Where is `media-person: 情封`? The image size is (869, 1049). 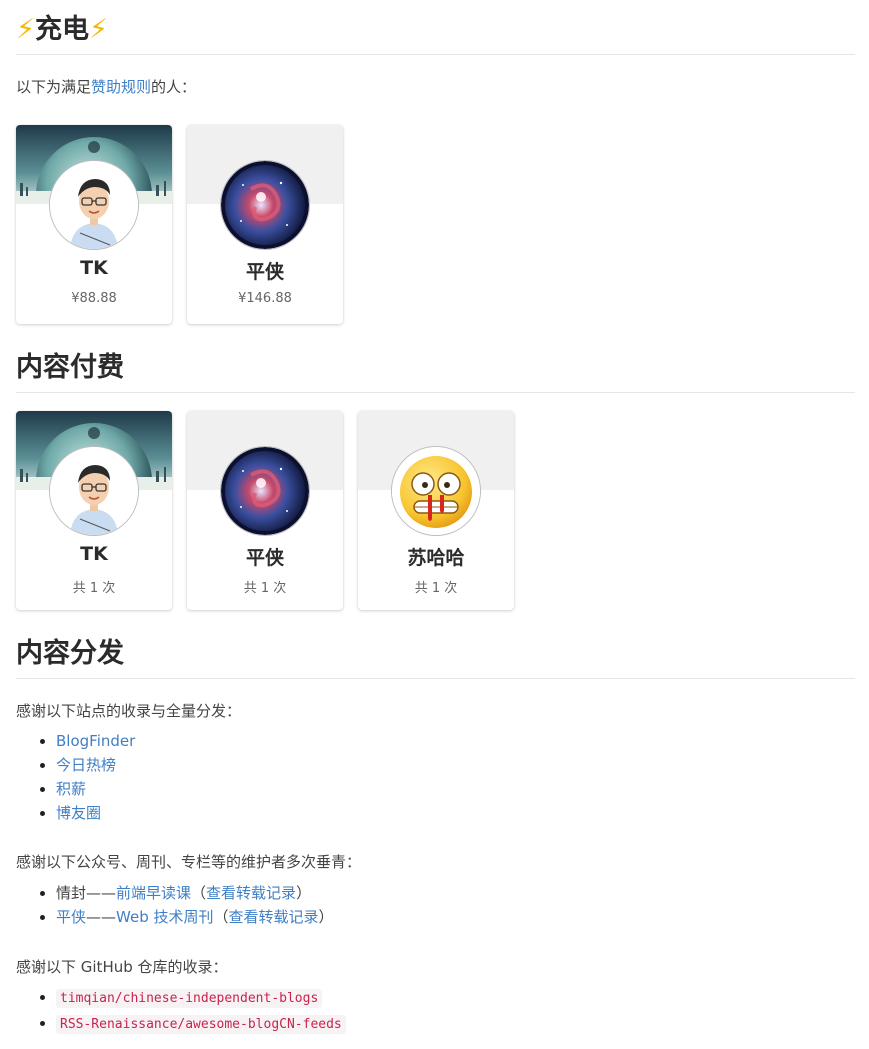
media-person: 情封 is located at coordinates (71, 893).